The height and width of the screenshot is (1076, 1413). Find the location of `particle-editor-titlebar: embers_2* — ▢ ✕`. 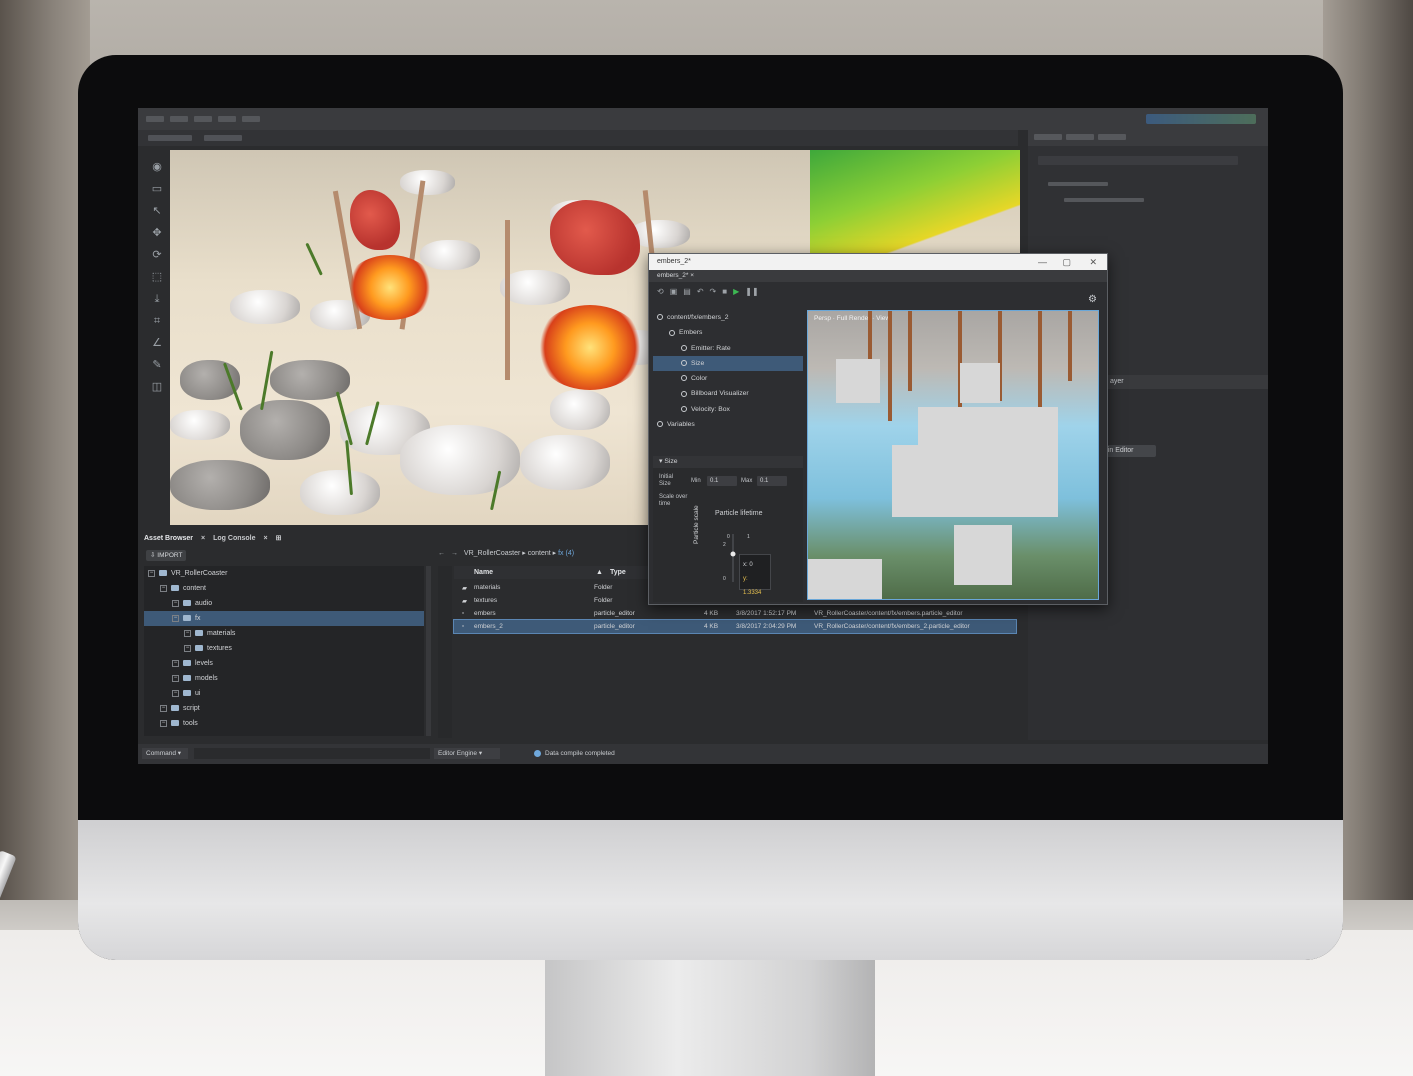

particle-editor-titlebar: embers_2* — ▢ ✕ is located at coordinates (878, 262).